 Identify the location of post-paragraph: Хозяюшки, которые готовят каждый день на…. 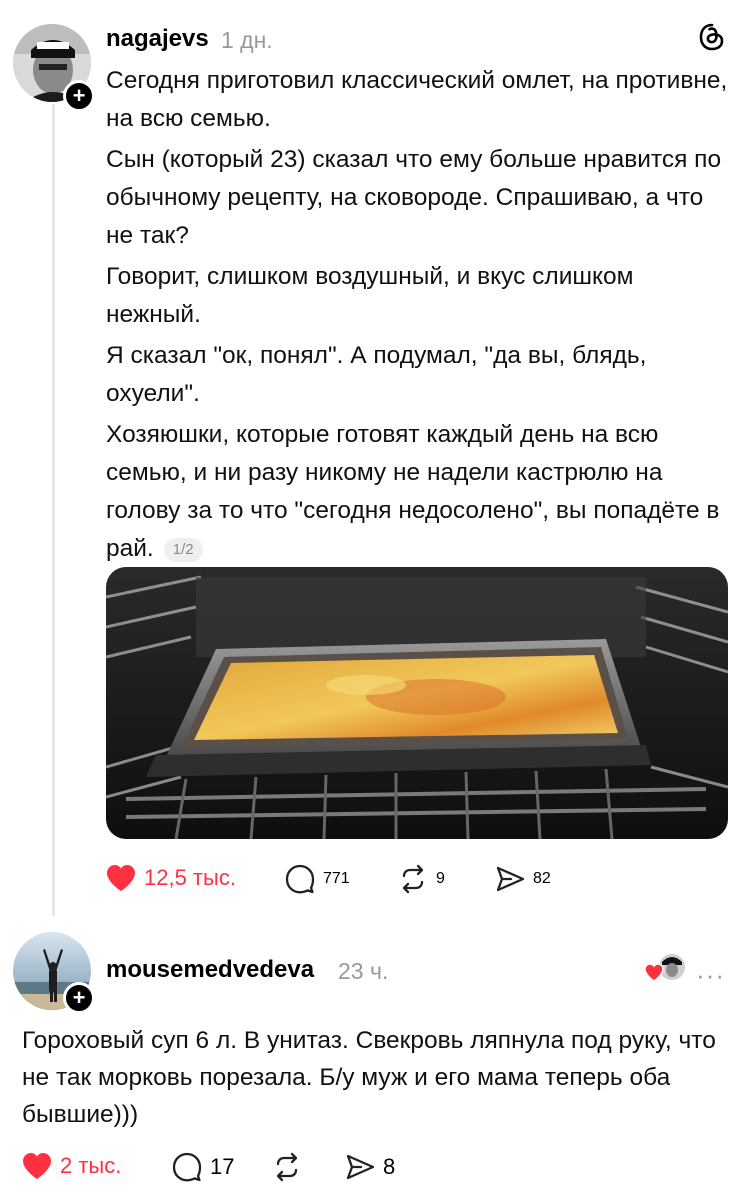
(418, 492).